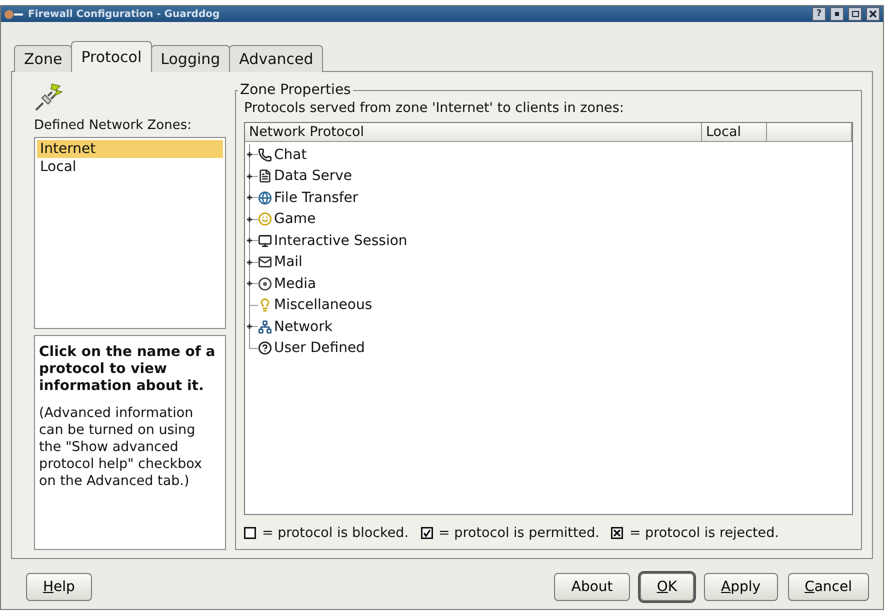 The image size is (886, 612). I want to click on protocol-item: Media, so click(295, 284).